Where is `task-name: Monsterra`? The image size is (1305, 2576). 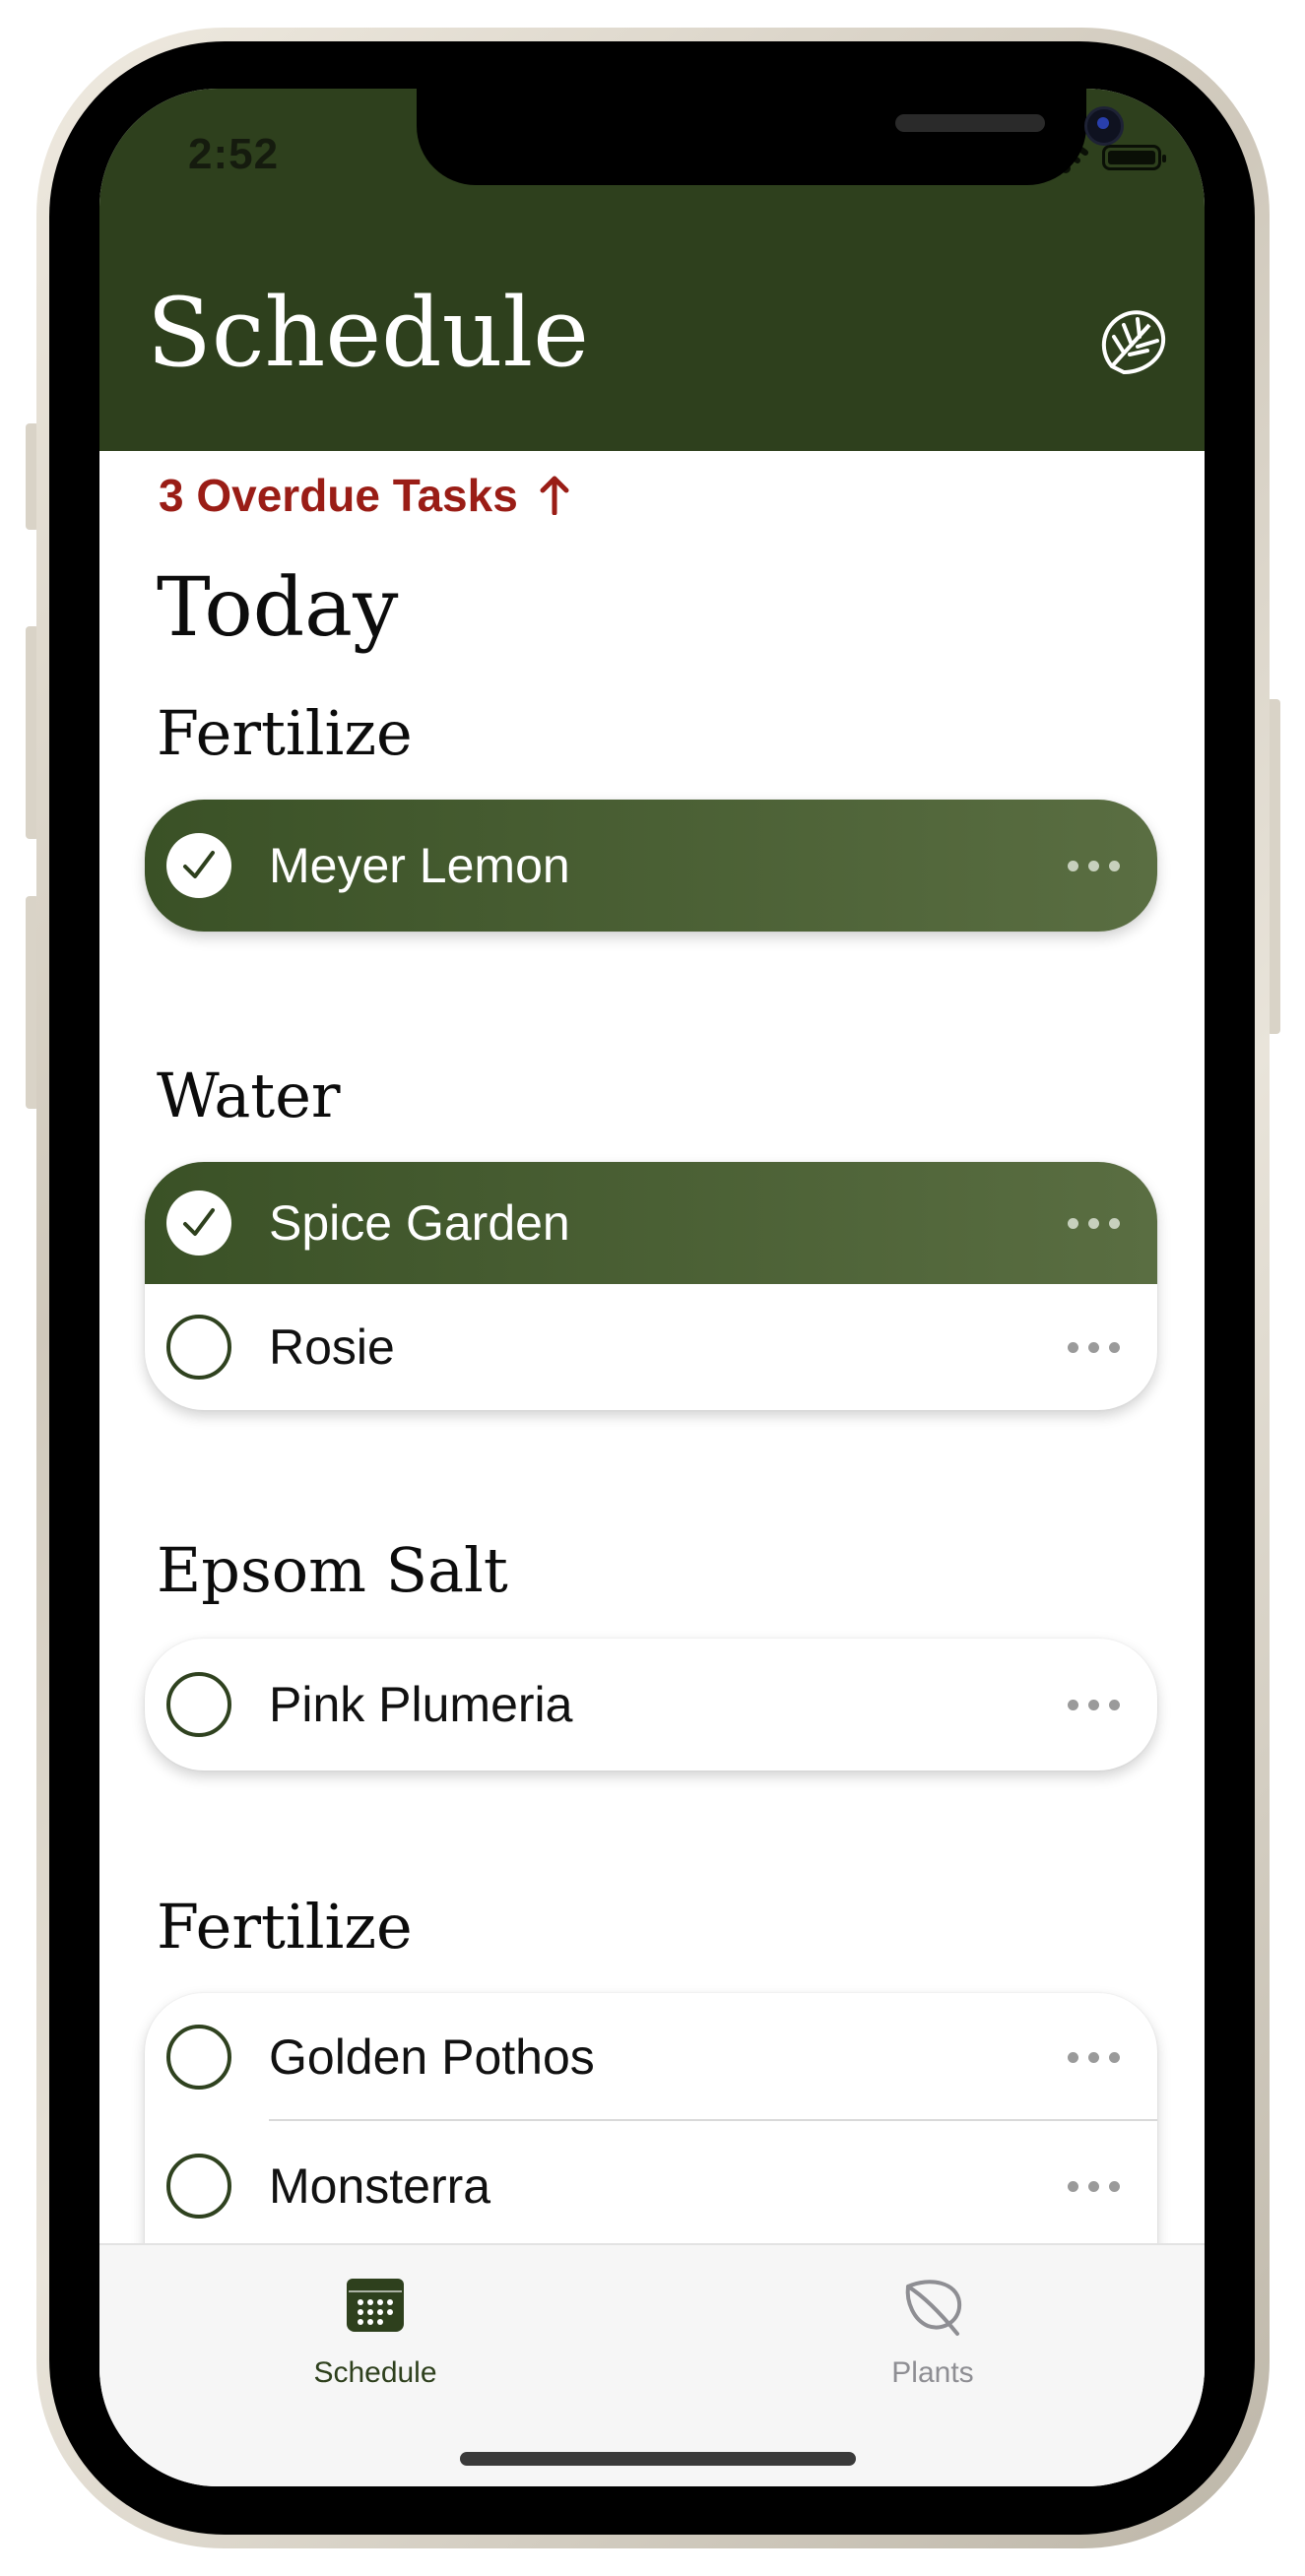
task-name: Monsterra is located at coordinates (380, 2186).